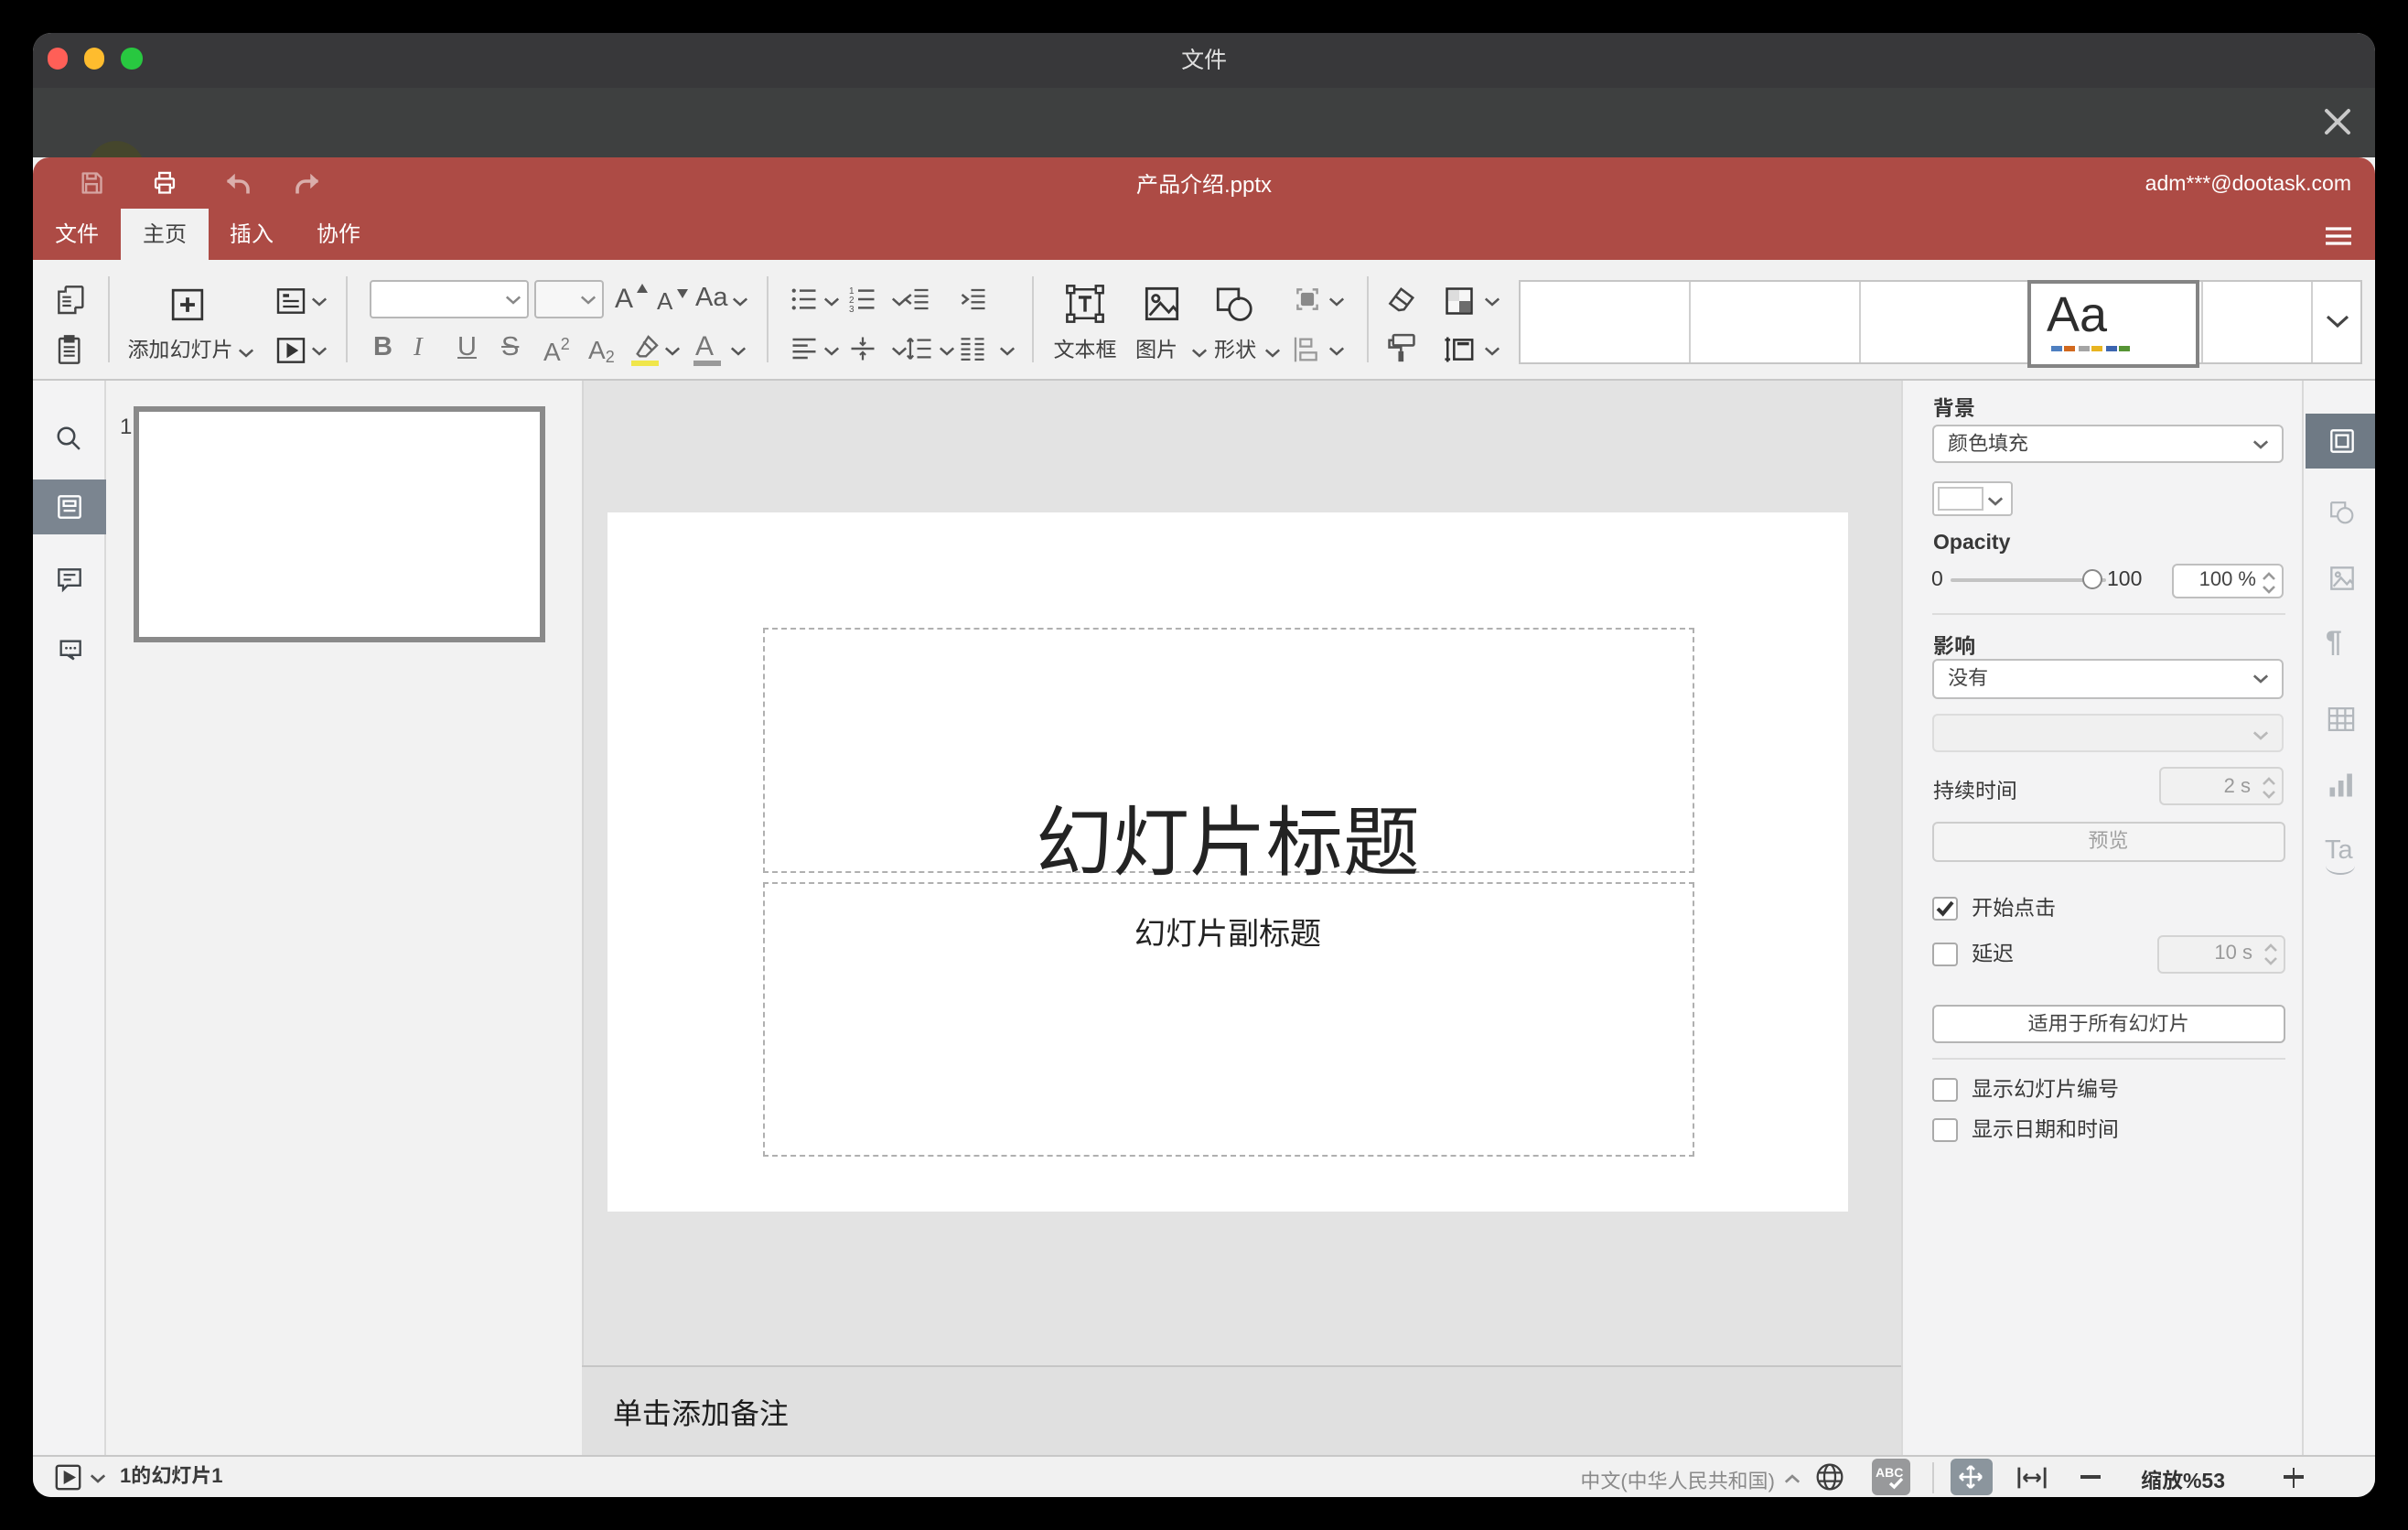 The height and width of the screenshot is (1530, 2408). I want to click on svg-text: ABC, so click(1889, 1472).